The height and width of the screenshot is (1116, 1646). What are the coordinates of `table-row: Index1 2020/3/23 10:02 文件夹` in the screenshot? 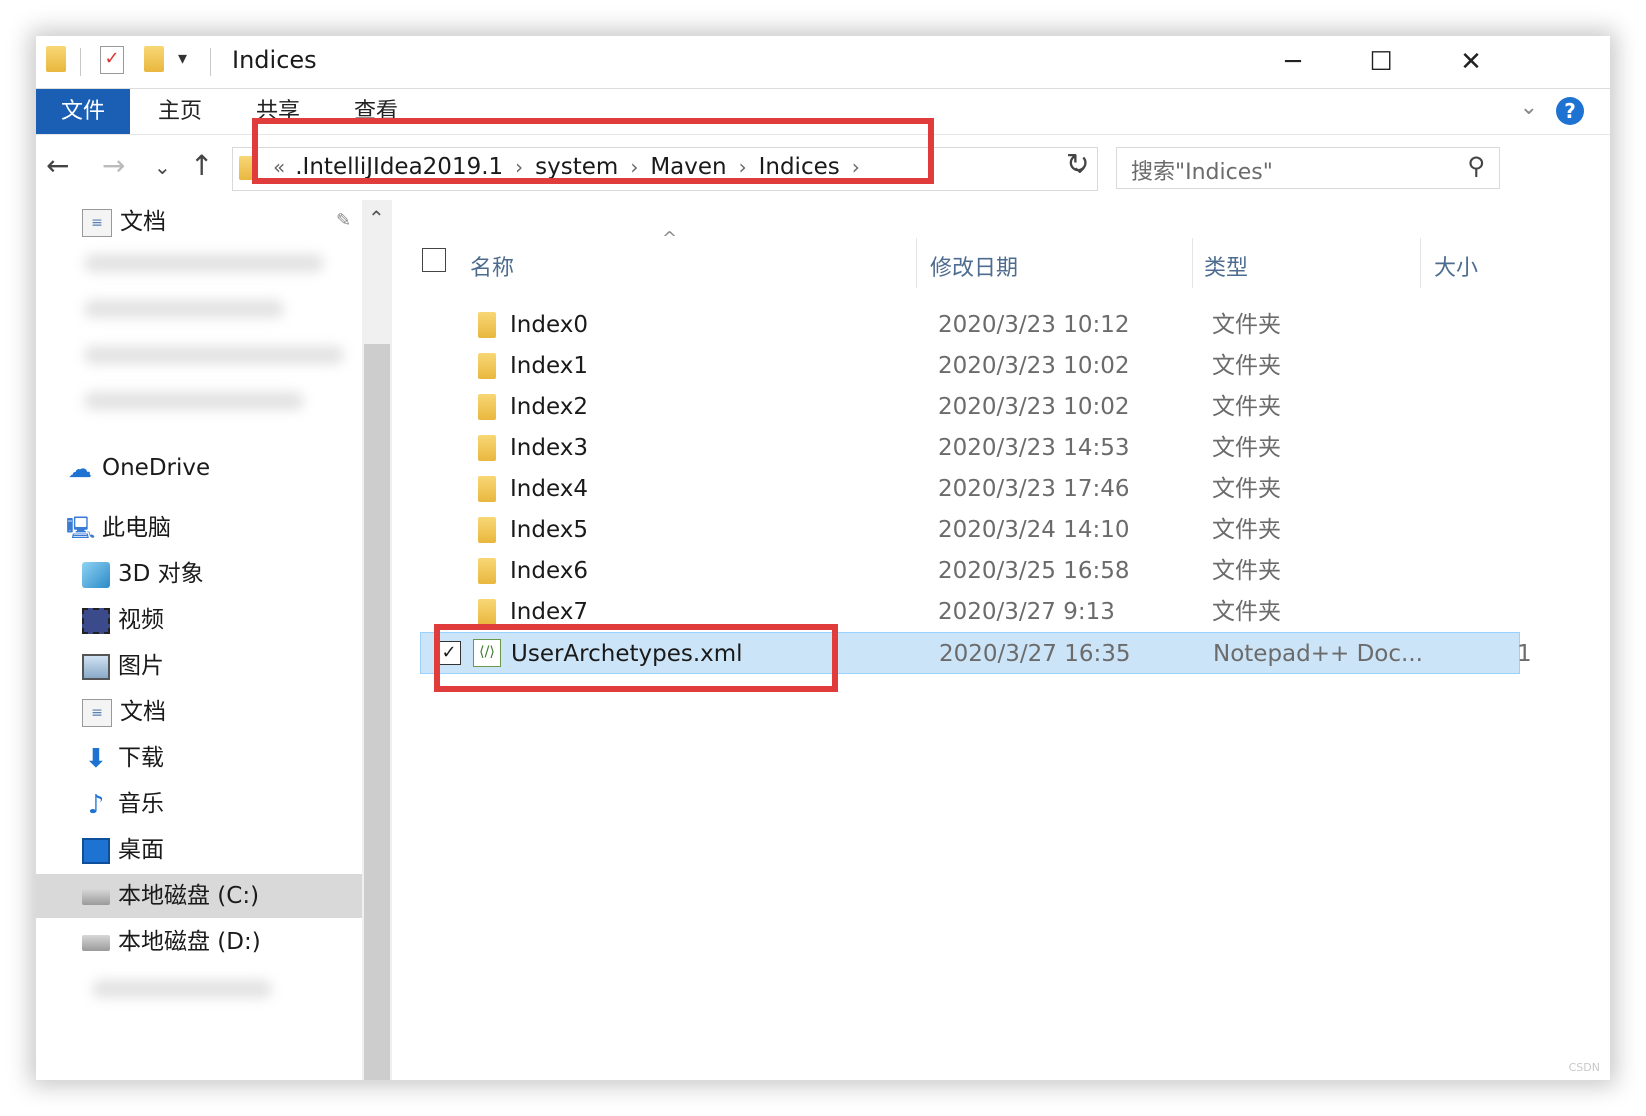 It's located at (970, 366).